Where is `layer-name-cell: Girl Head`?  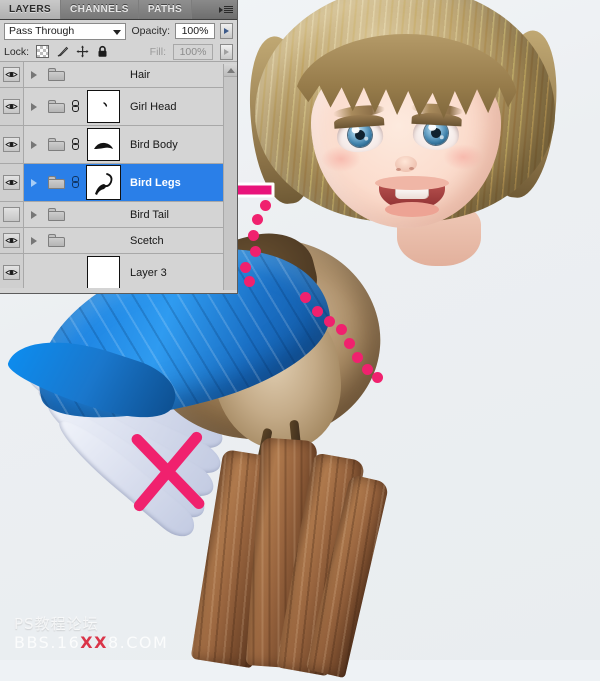 layer-name-cell: Girl Head is located at coordinates (180, 107).